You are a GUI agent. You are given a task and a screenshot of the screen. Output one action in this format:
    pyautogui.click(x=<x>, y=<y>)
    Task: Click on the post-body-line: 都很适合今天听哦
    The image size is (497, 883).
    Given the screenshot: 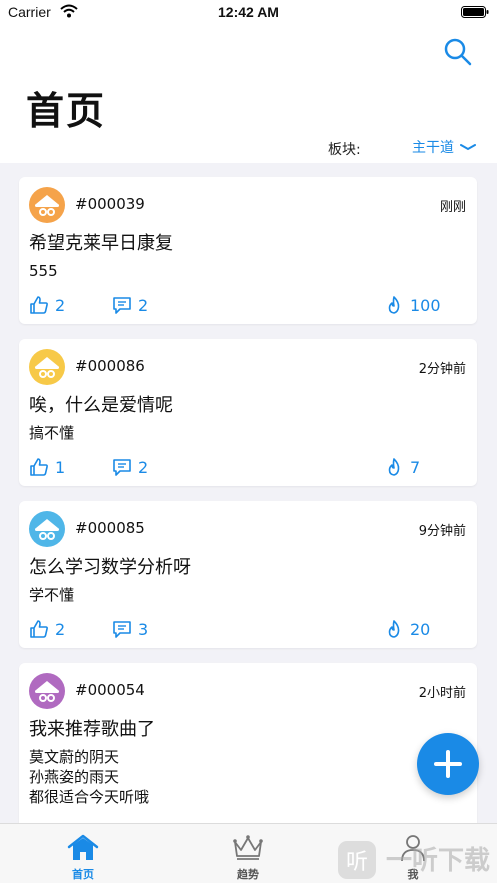 What is the action you would take?
    pyautogui.click(x=89, y=797)
    